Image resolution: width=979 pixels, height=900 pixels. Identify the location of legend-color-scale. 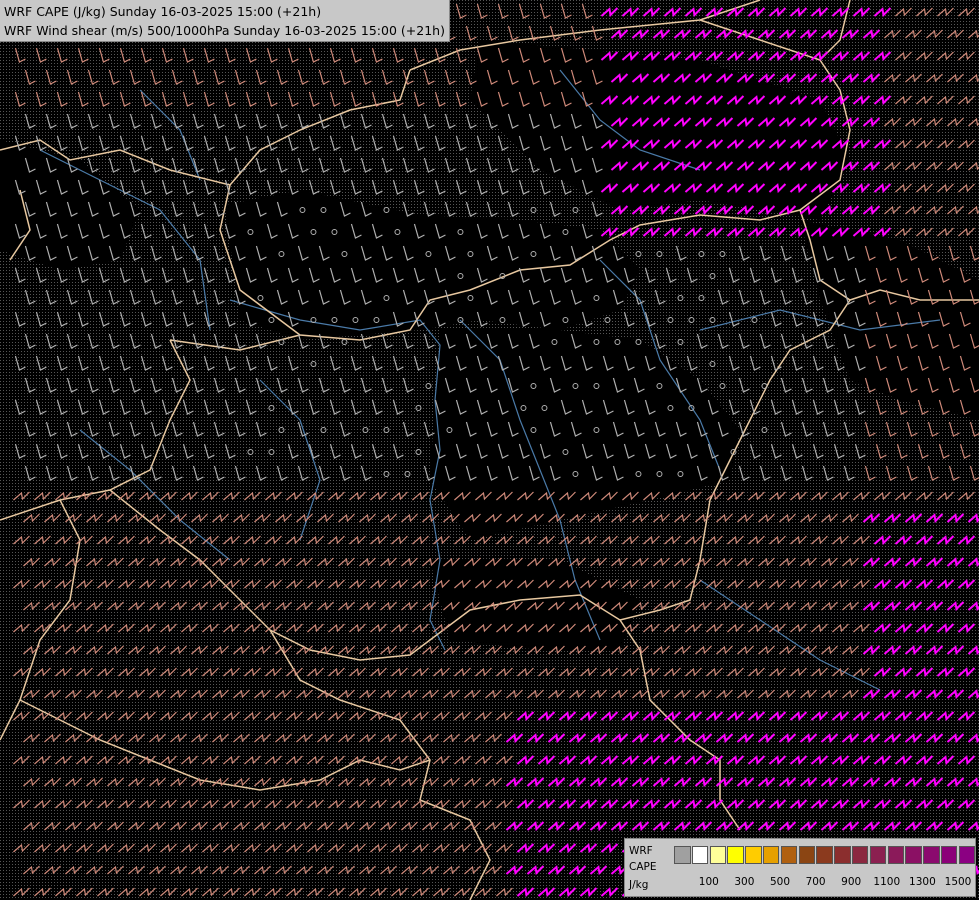
(825, 855).